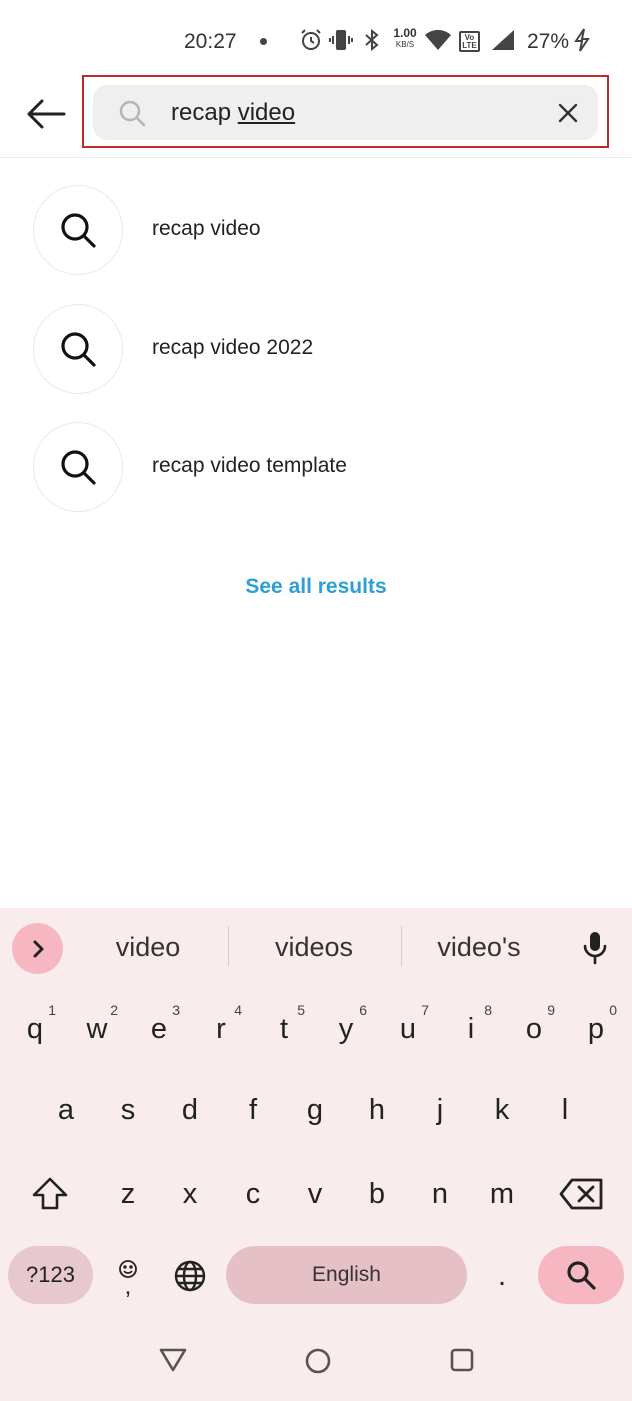 This screenshot has width=632, height=1401. I want to click on key-letter: r, so click(221, 1028).